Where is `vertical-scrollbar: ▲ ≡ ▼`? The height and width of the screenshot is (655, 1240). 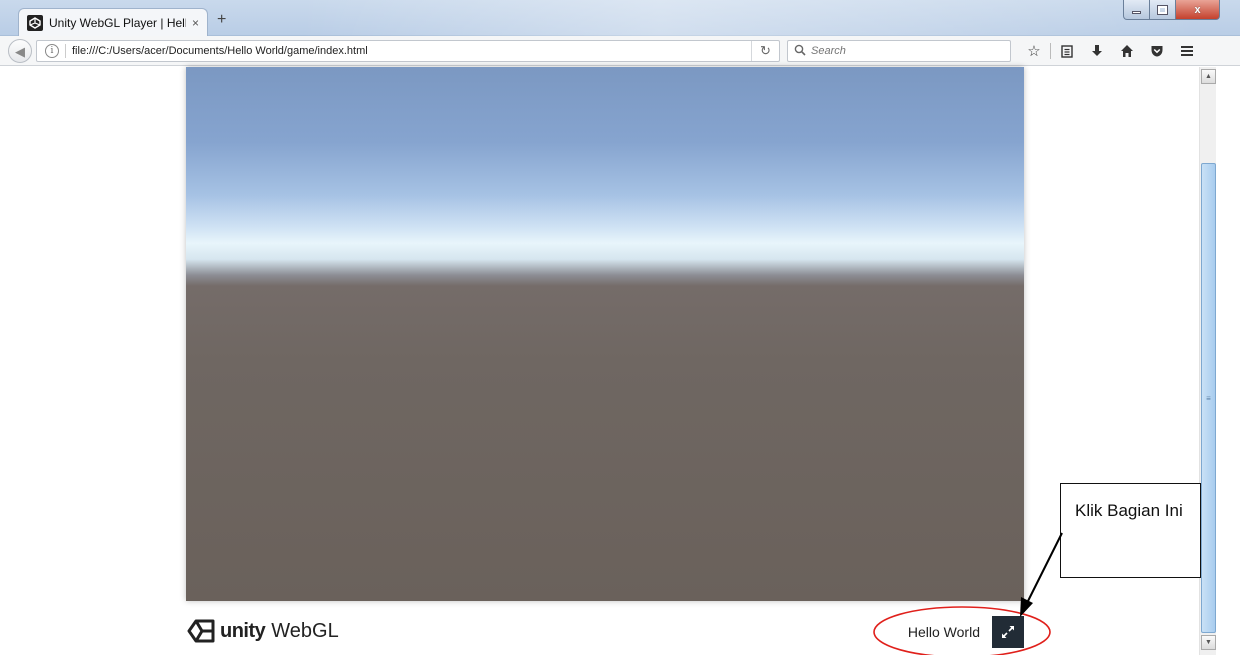 vertical-scrollbar: ▲ ≡ ▼ is located at coordinates (1207, 361).